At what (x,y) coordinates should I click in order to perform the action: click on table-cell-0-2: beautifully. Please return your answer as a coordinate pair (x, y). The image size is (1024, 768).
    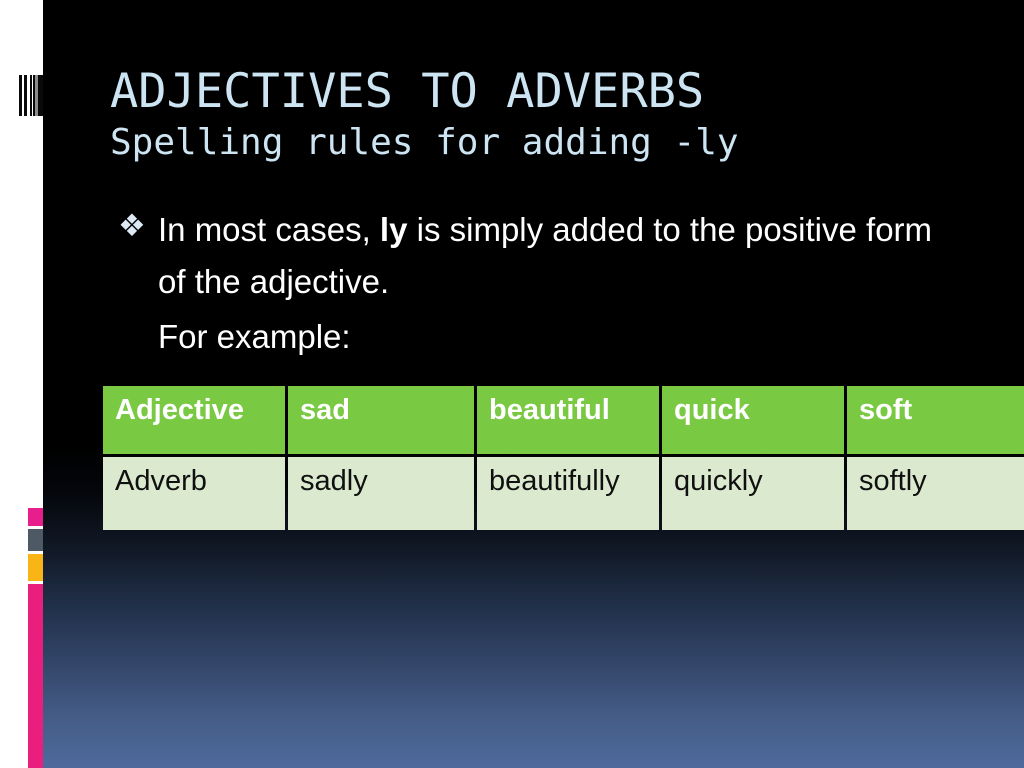
    Looking at the image, I should click on (568, 493).